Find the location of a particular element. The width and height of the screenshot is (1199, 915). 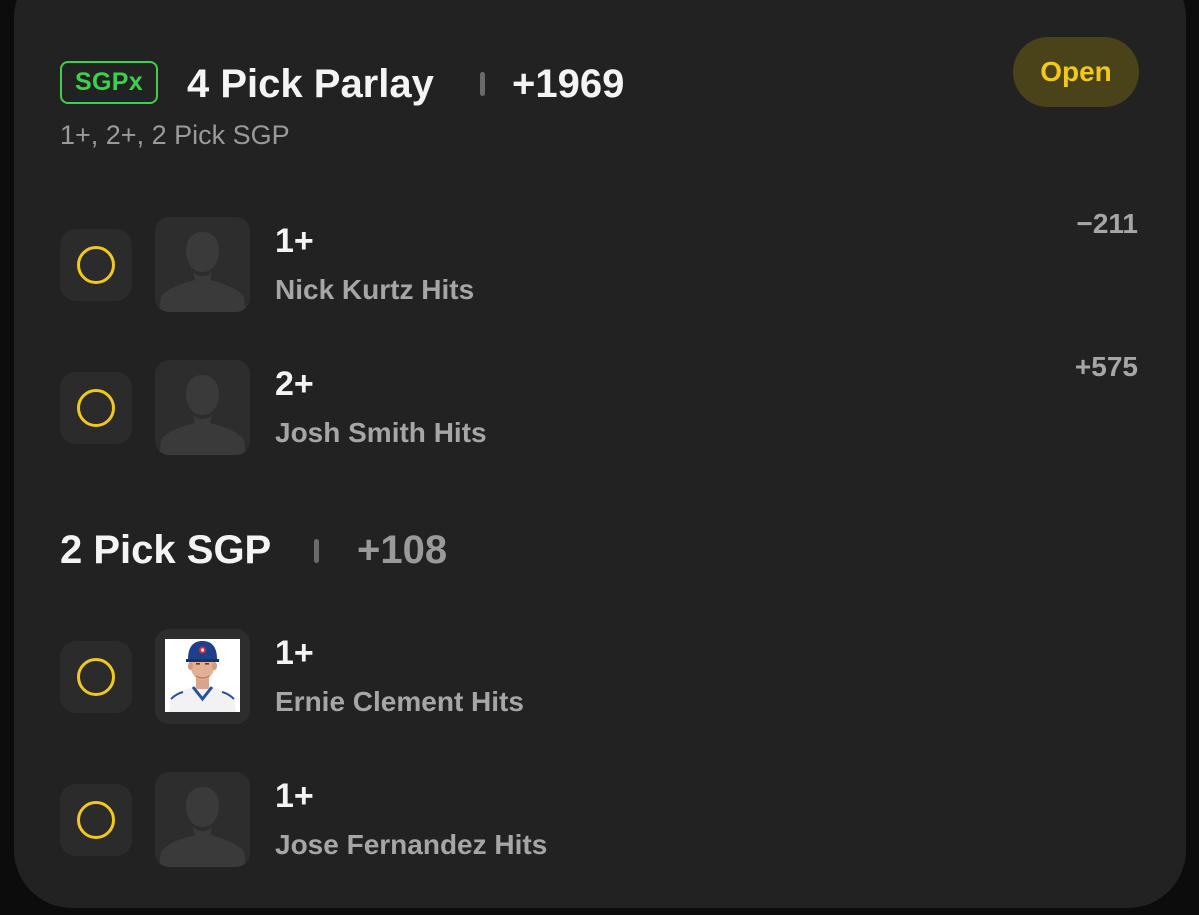

parlay-odds: +1969 is located at coordinates (568, 84).